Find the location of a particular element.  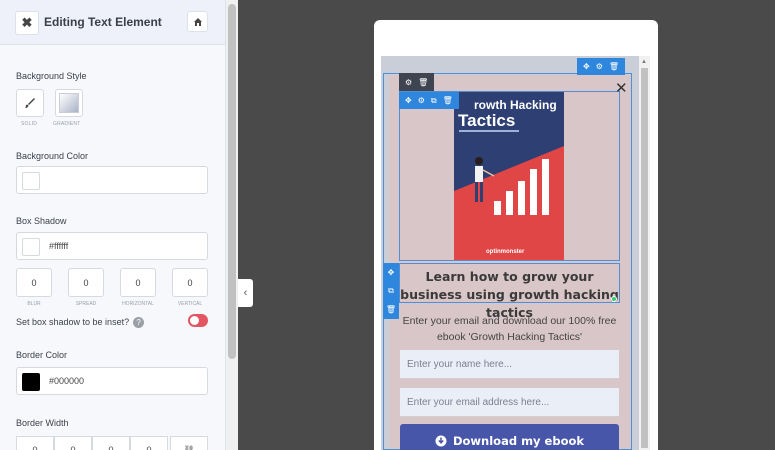

image-selection-outline is located at coordinates (509, 176).